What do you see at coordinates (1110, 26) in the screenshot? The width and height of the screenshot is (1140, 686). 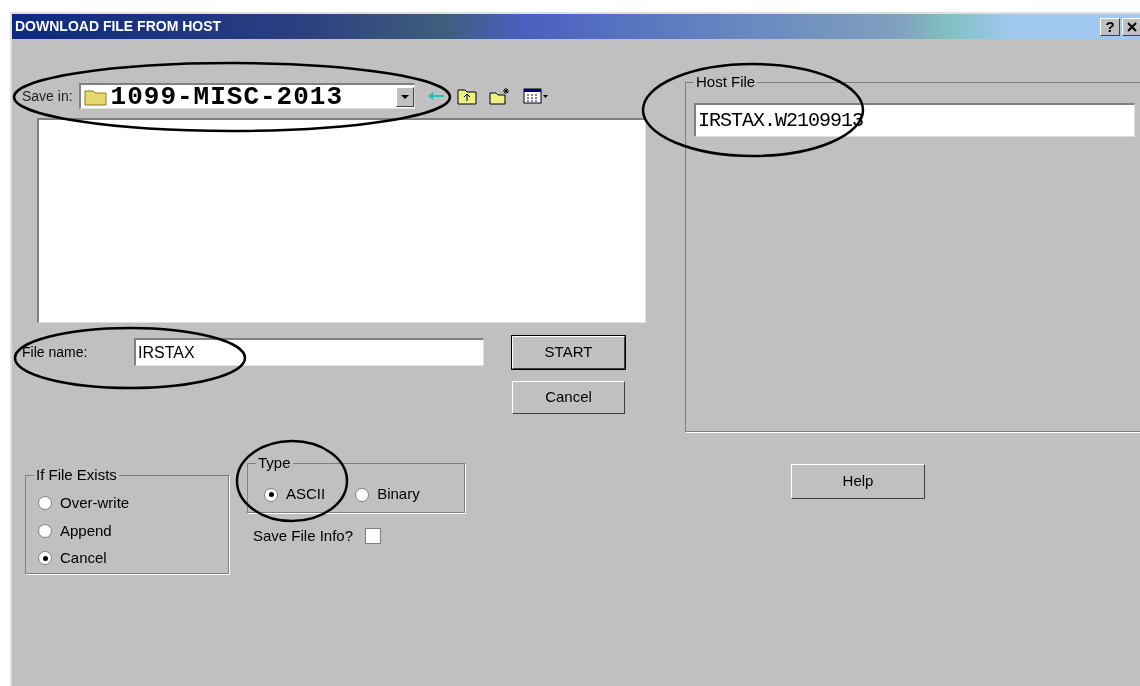 I see `help-title-button: ?` at bounding box center [1110, 26].